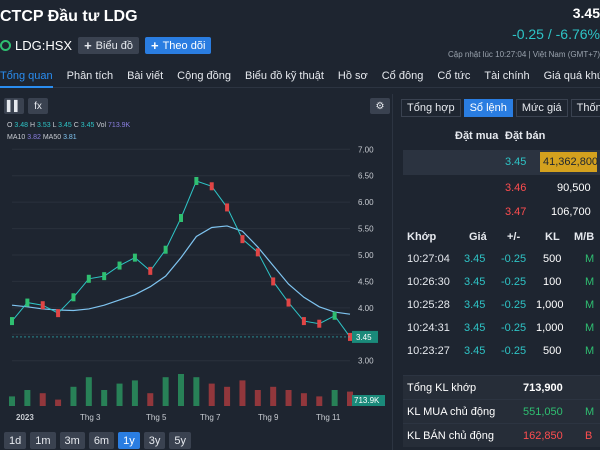 The width and height of the screenshot is (600, 450). What do you see at coordinates (366, 281) in the screenshot?
I see `y-tick-label: 4.50` at bounding box center [366, 281].